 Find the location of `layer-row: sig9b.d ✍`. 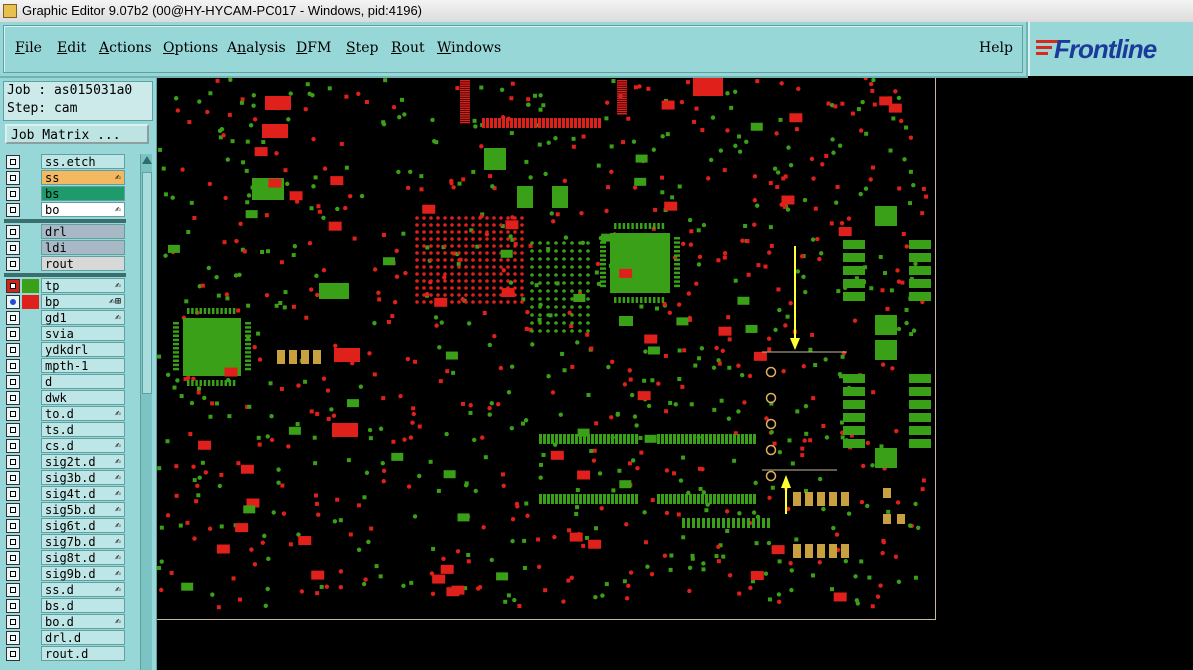

layer-row: sig9b.d ✍ is located at coordinates (65, 574).